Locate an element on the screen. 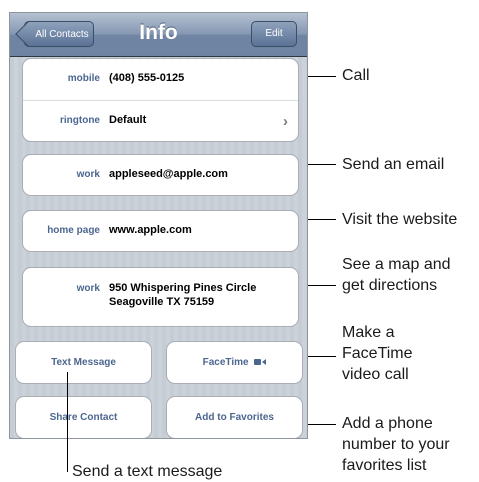 The height and width of the screenshot is (482, 479). email-value: appleseed@apple.com is located at coordinates (168, 174).